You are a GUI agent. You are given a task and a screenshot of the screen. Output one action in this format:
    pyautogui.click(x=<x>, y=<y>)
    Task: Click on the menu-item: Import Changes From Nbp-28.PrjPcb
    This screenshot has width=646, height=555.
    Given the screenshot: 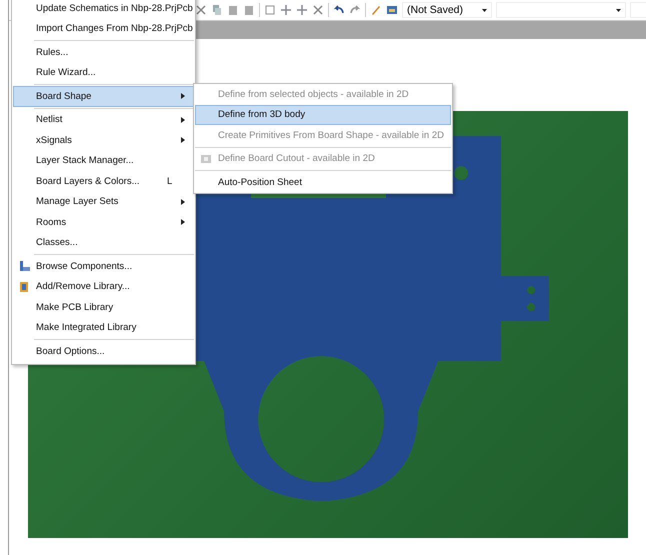 What is the action you would take?
    pyautogui.click(x=103, y=28)
    